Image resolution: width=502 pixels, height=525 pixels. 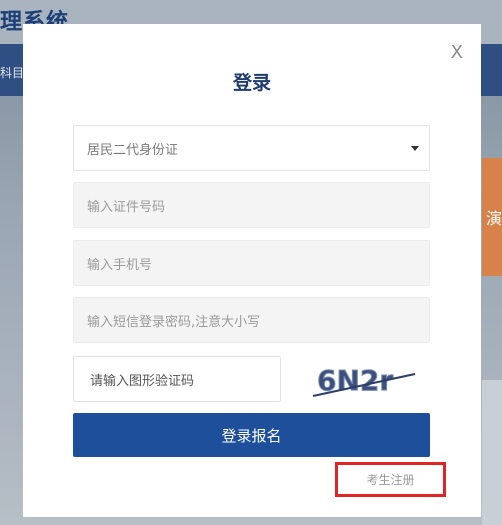 What do you see at coordinates (251, 205) in the screenshot?
I see `id-number-input: 输入证件号码` at bounding box center [251, 205].